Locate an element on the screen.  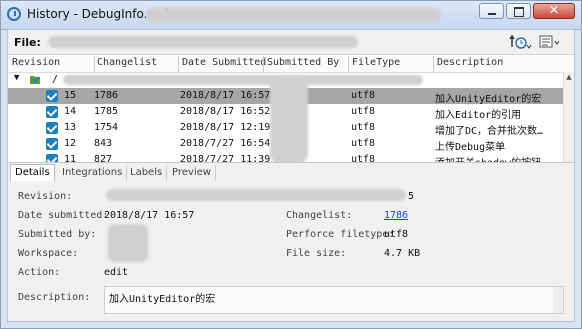
row-date: 2018/8/17 12:19 is located at coordinates (225, 127).